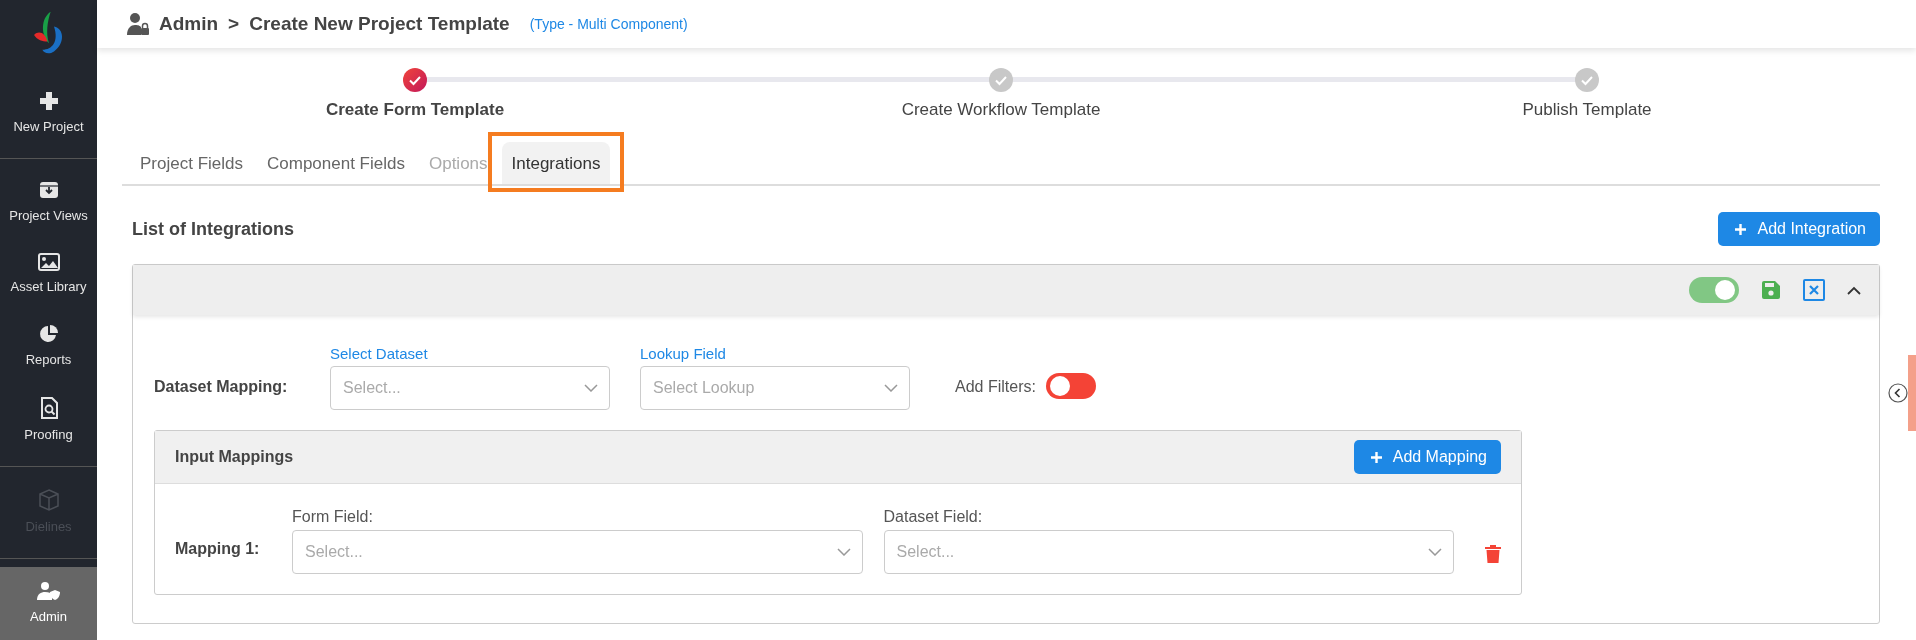  I want to click on panel-title: Input Mappings, so click(234, 457).